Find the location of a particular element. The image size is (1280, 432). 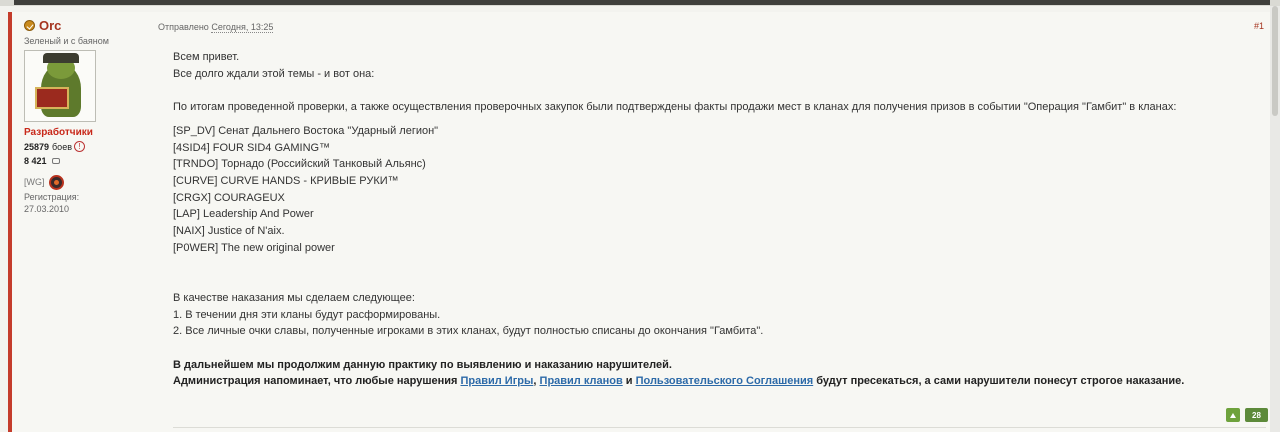

post-date: Сегодня, 13:25 is located at coordinates (242, 27).